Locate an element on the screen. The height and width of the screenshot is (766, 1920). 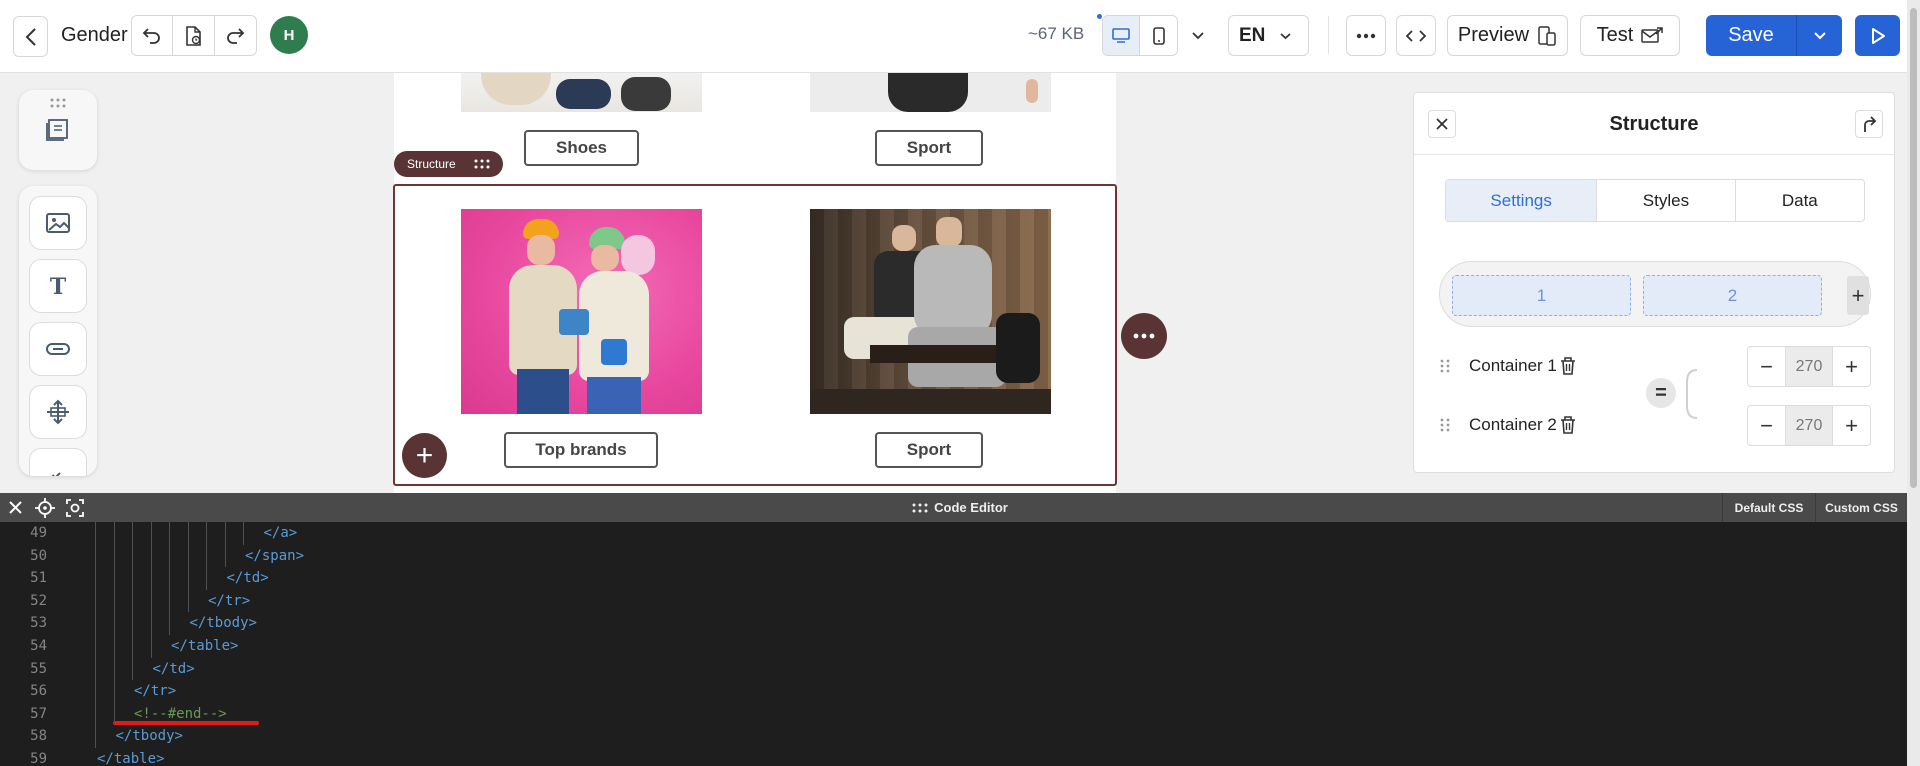
image-icon is located at coordinates (58, 223).